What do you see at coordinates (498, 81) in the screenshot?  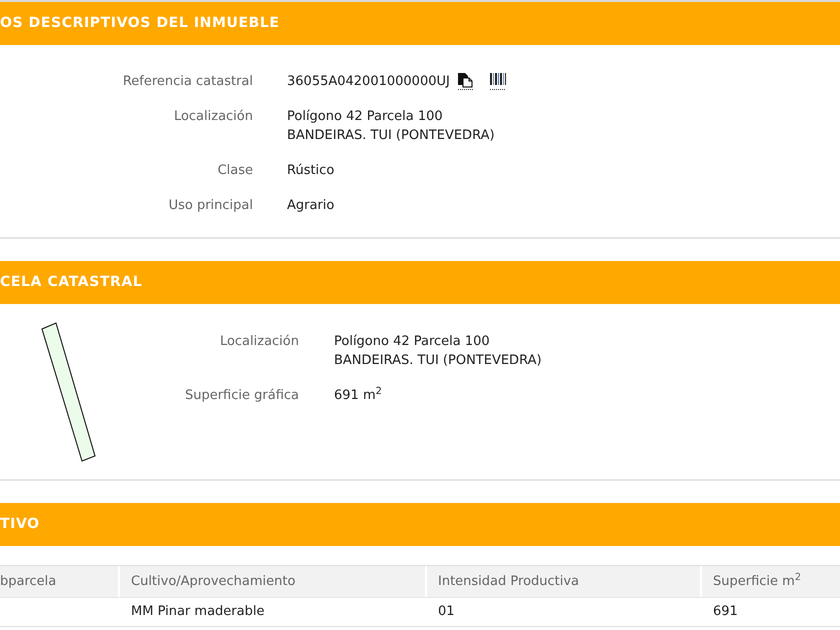 I see `barcode-icon` at bounding box center [498, 81].